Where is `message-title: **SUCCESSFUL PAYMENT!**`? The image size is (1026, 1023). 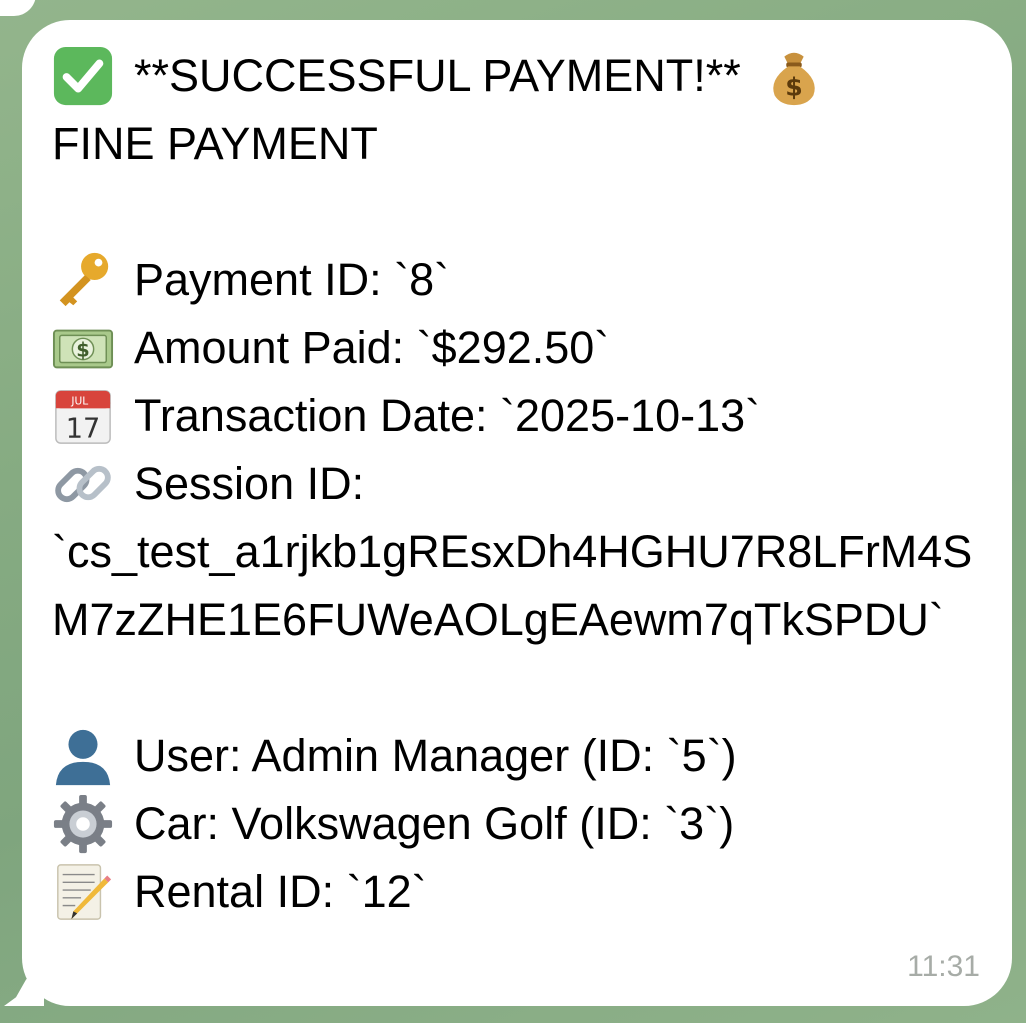 message-title: **SUCCESSFUL PAYMENT!** is located at coordinates (437, 75).